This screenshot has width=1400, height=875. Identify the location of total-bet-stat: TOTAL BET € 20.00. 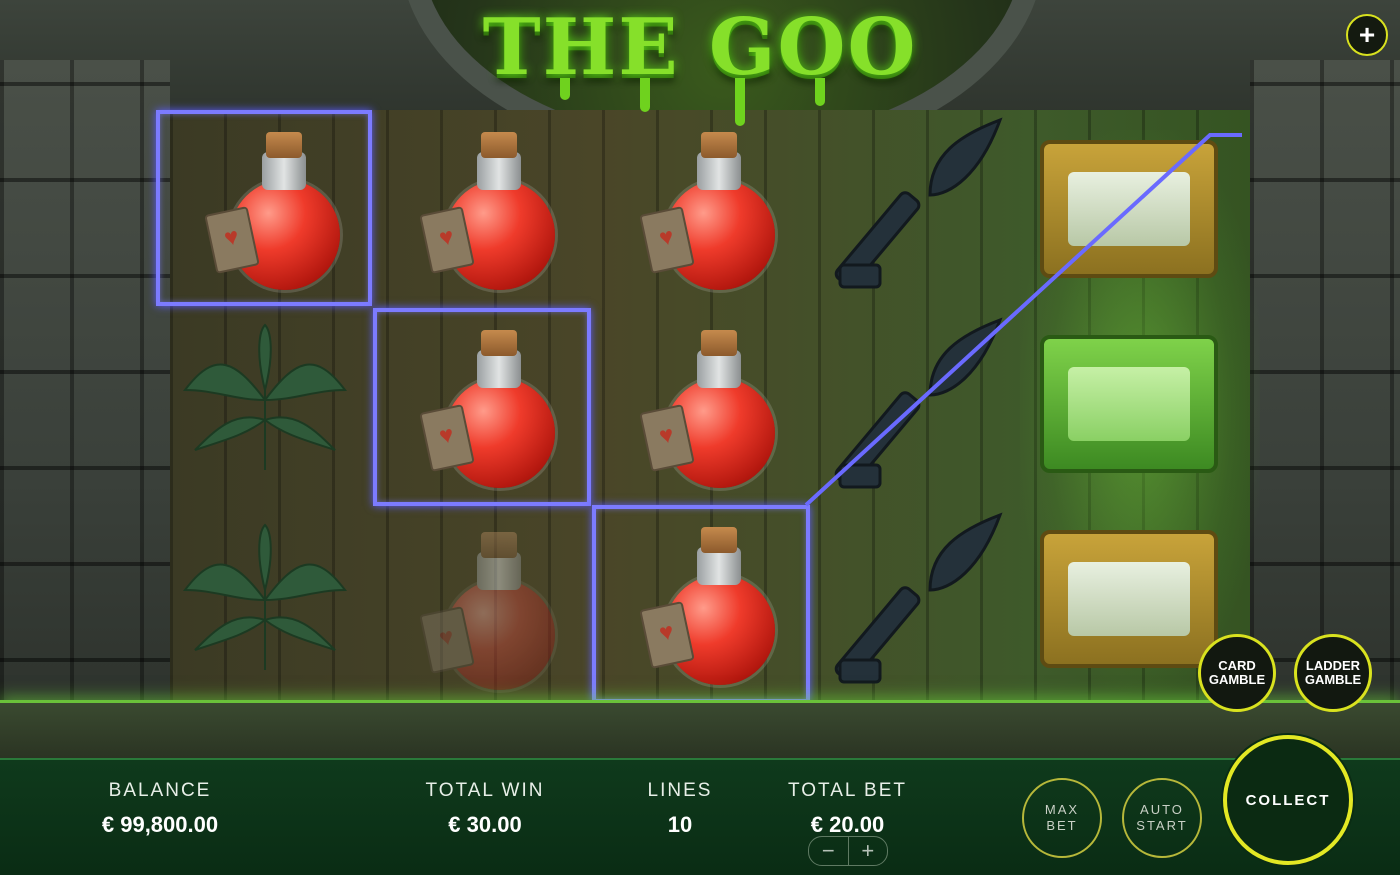
(847, 809).